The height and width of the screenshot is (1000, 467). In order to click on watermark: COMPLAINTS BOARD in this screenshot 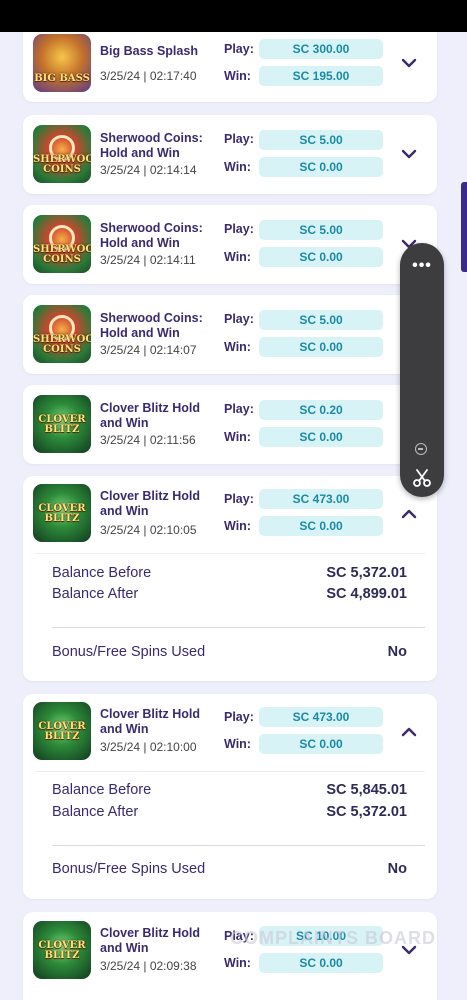, I will do `click(333, 938)`.